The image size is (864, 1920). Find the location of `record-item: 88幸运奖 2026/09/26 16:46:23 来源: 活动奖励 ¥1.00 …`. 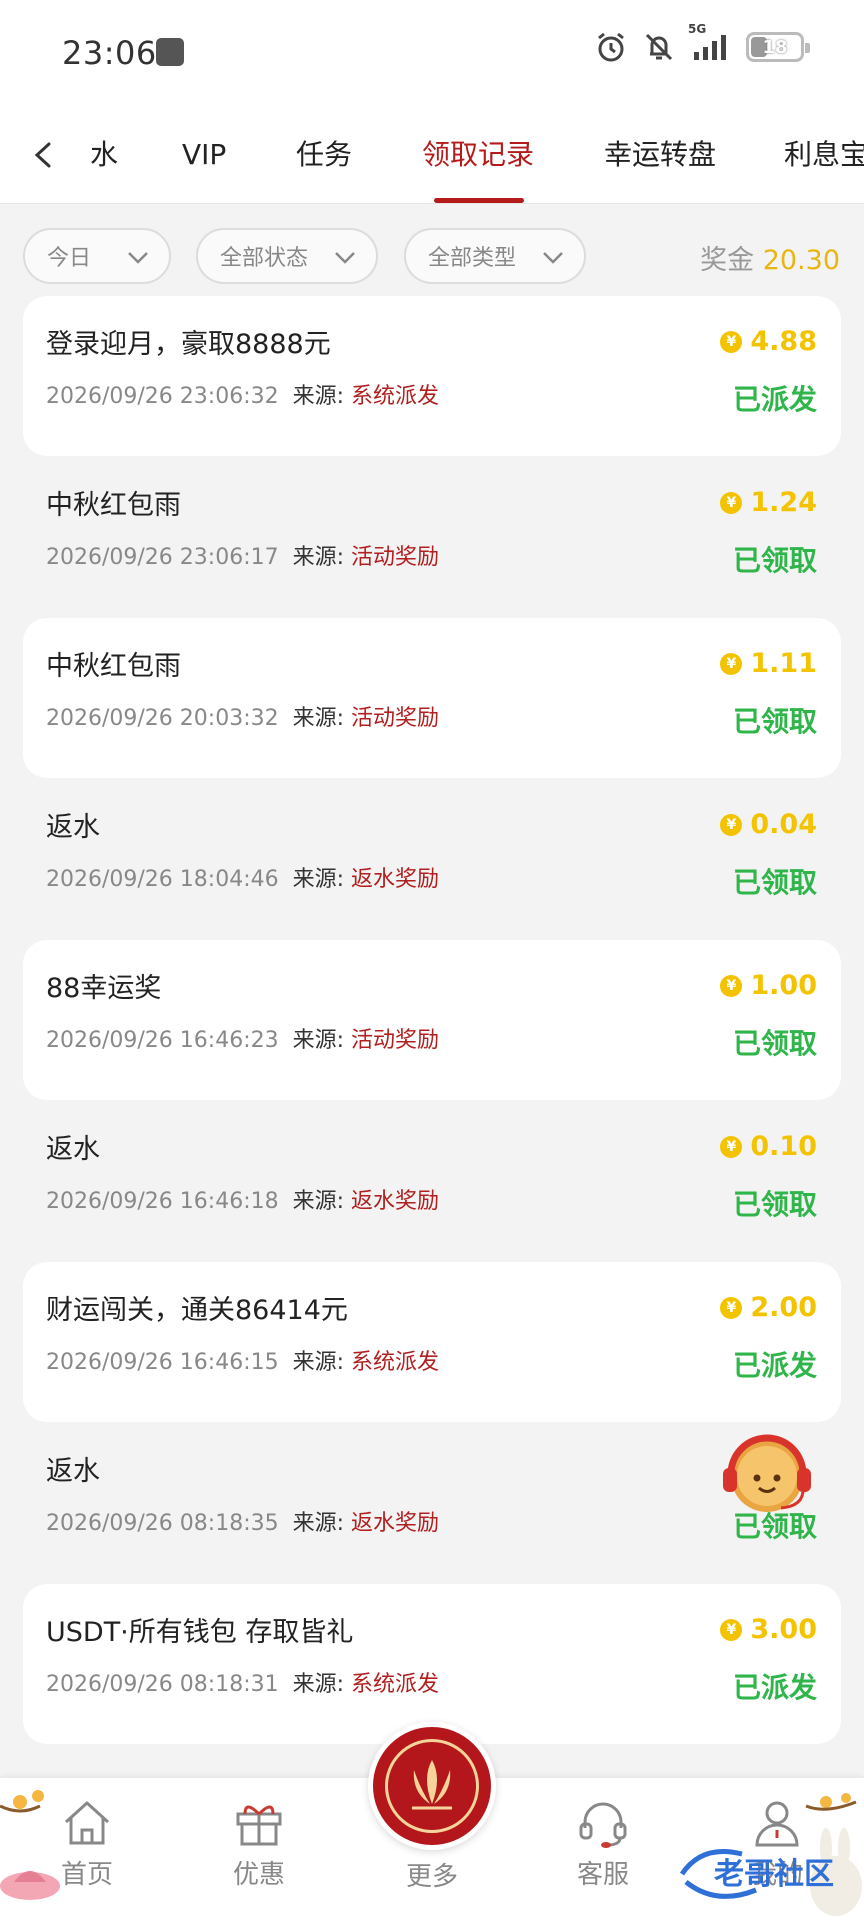

record-item: 88幸运奖 2026/09/26 16:46:23 来源: 活动奖励 ¥1.00 … is located at coordinates (432, 1020).